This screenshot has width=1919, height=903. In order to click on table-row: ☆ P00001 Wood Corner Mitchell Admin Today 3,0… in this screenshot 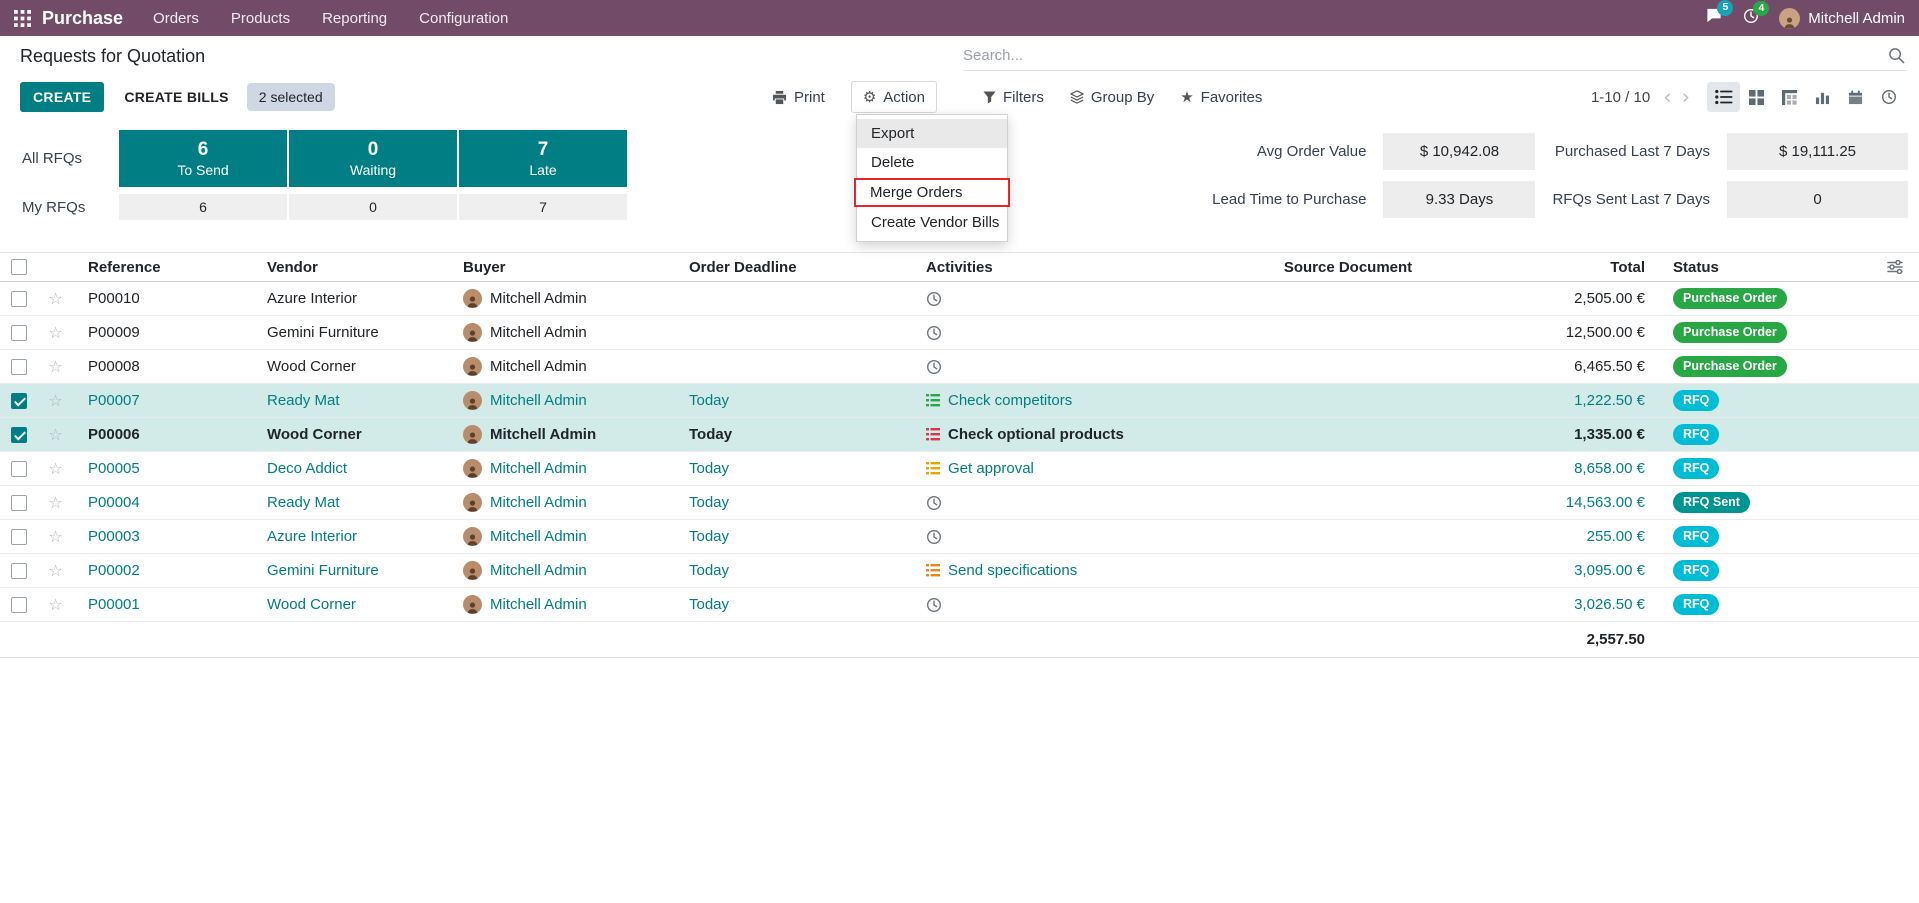, I will do `click(959, 605)`.